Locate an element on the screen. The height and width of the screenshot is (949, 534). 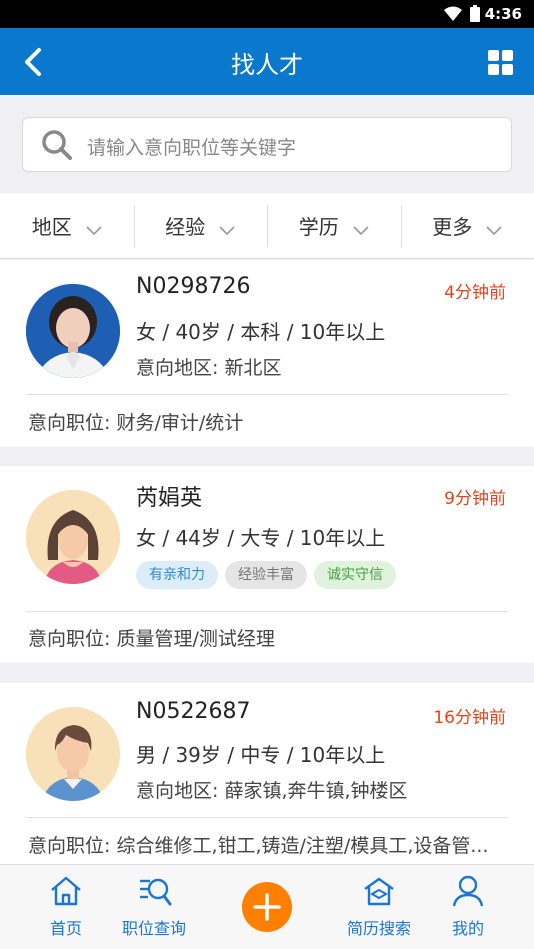
candidate-name: N0522687 is located at coordinates (193, 711).